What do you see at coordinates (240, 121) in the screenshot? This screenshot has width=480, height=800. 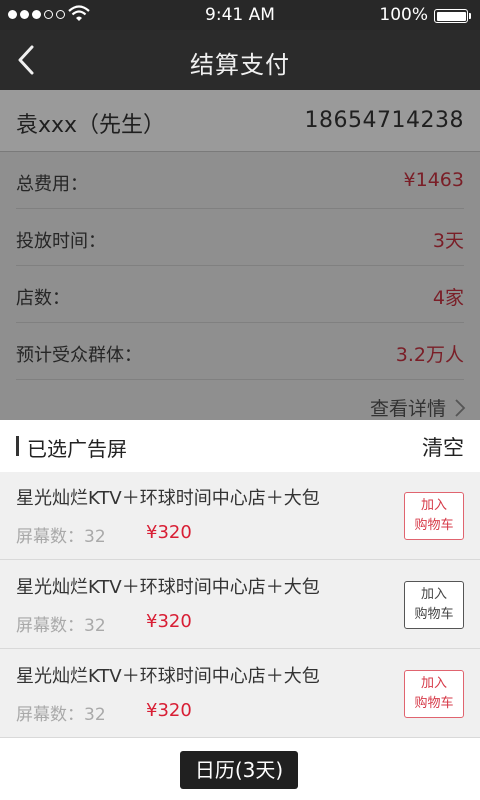 I see `user-info-row: 袁xxx（先生） 18654714238` at bounding box center [240, 121].